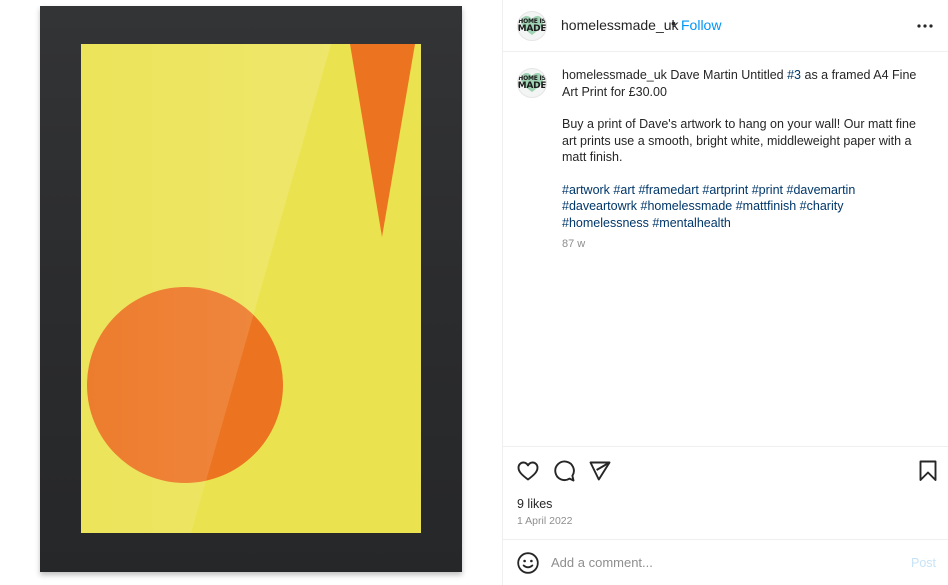 This screenshot has height=585, width=948. Describe the element at coordinates (701, 25) in the screenshot. I see `follow-button: Follow` at that location.